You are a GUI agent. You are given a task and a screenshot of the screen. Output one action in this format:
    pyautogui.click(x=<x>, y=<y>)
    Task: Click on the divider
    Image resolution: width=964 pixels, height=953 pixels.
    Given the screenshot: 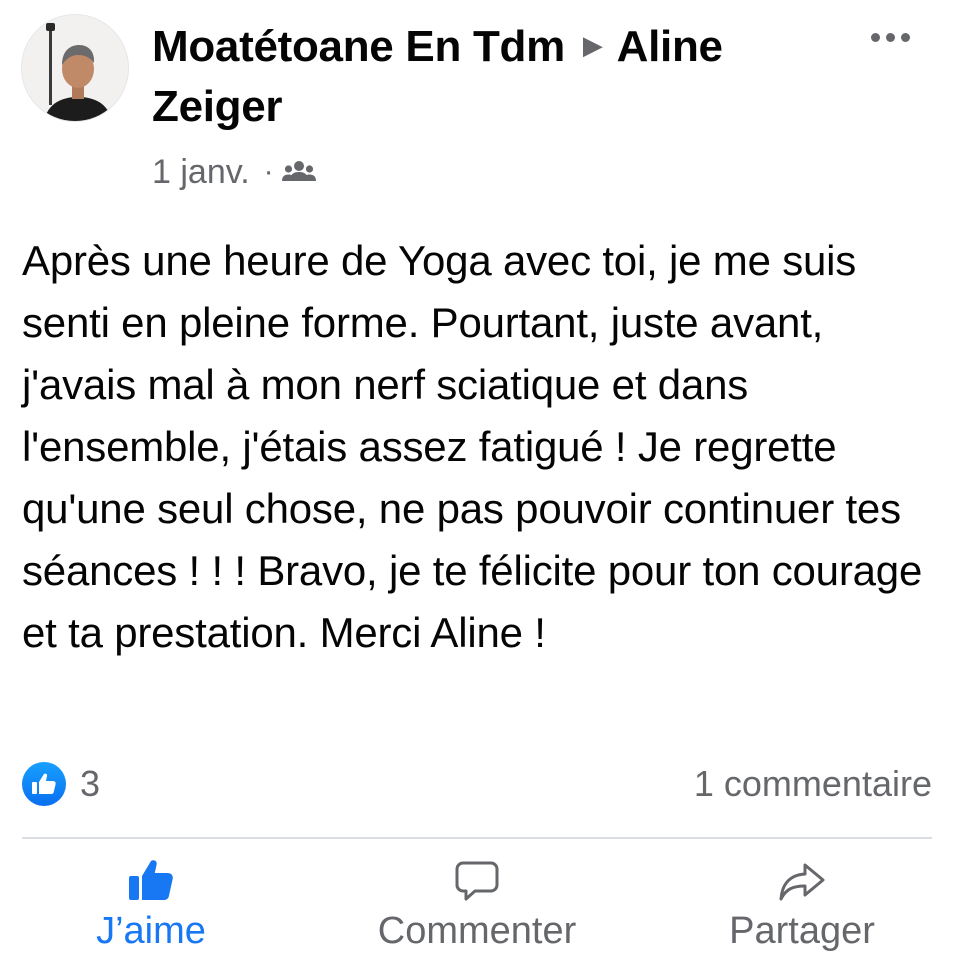 What is the action you would take?
    pyautogui.click(x=477, y=838)
    